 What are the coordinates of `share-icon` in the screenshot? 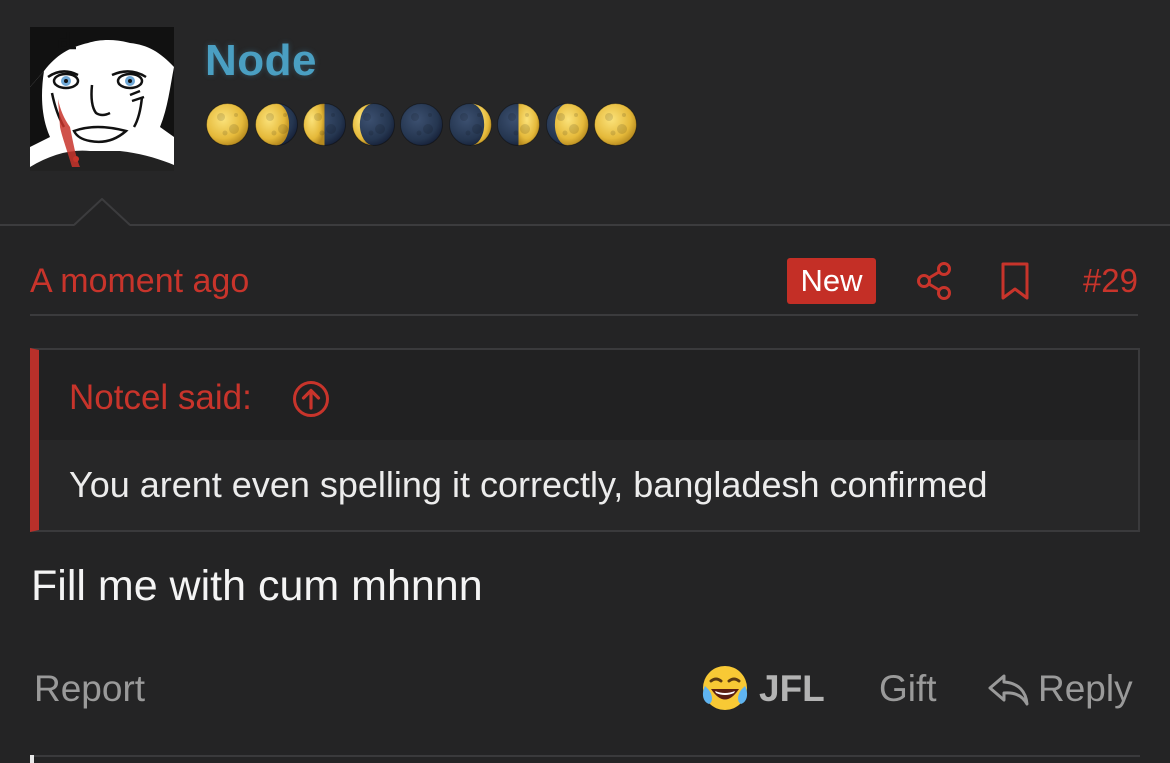 It's located at (934, 281).